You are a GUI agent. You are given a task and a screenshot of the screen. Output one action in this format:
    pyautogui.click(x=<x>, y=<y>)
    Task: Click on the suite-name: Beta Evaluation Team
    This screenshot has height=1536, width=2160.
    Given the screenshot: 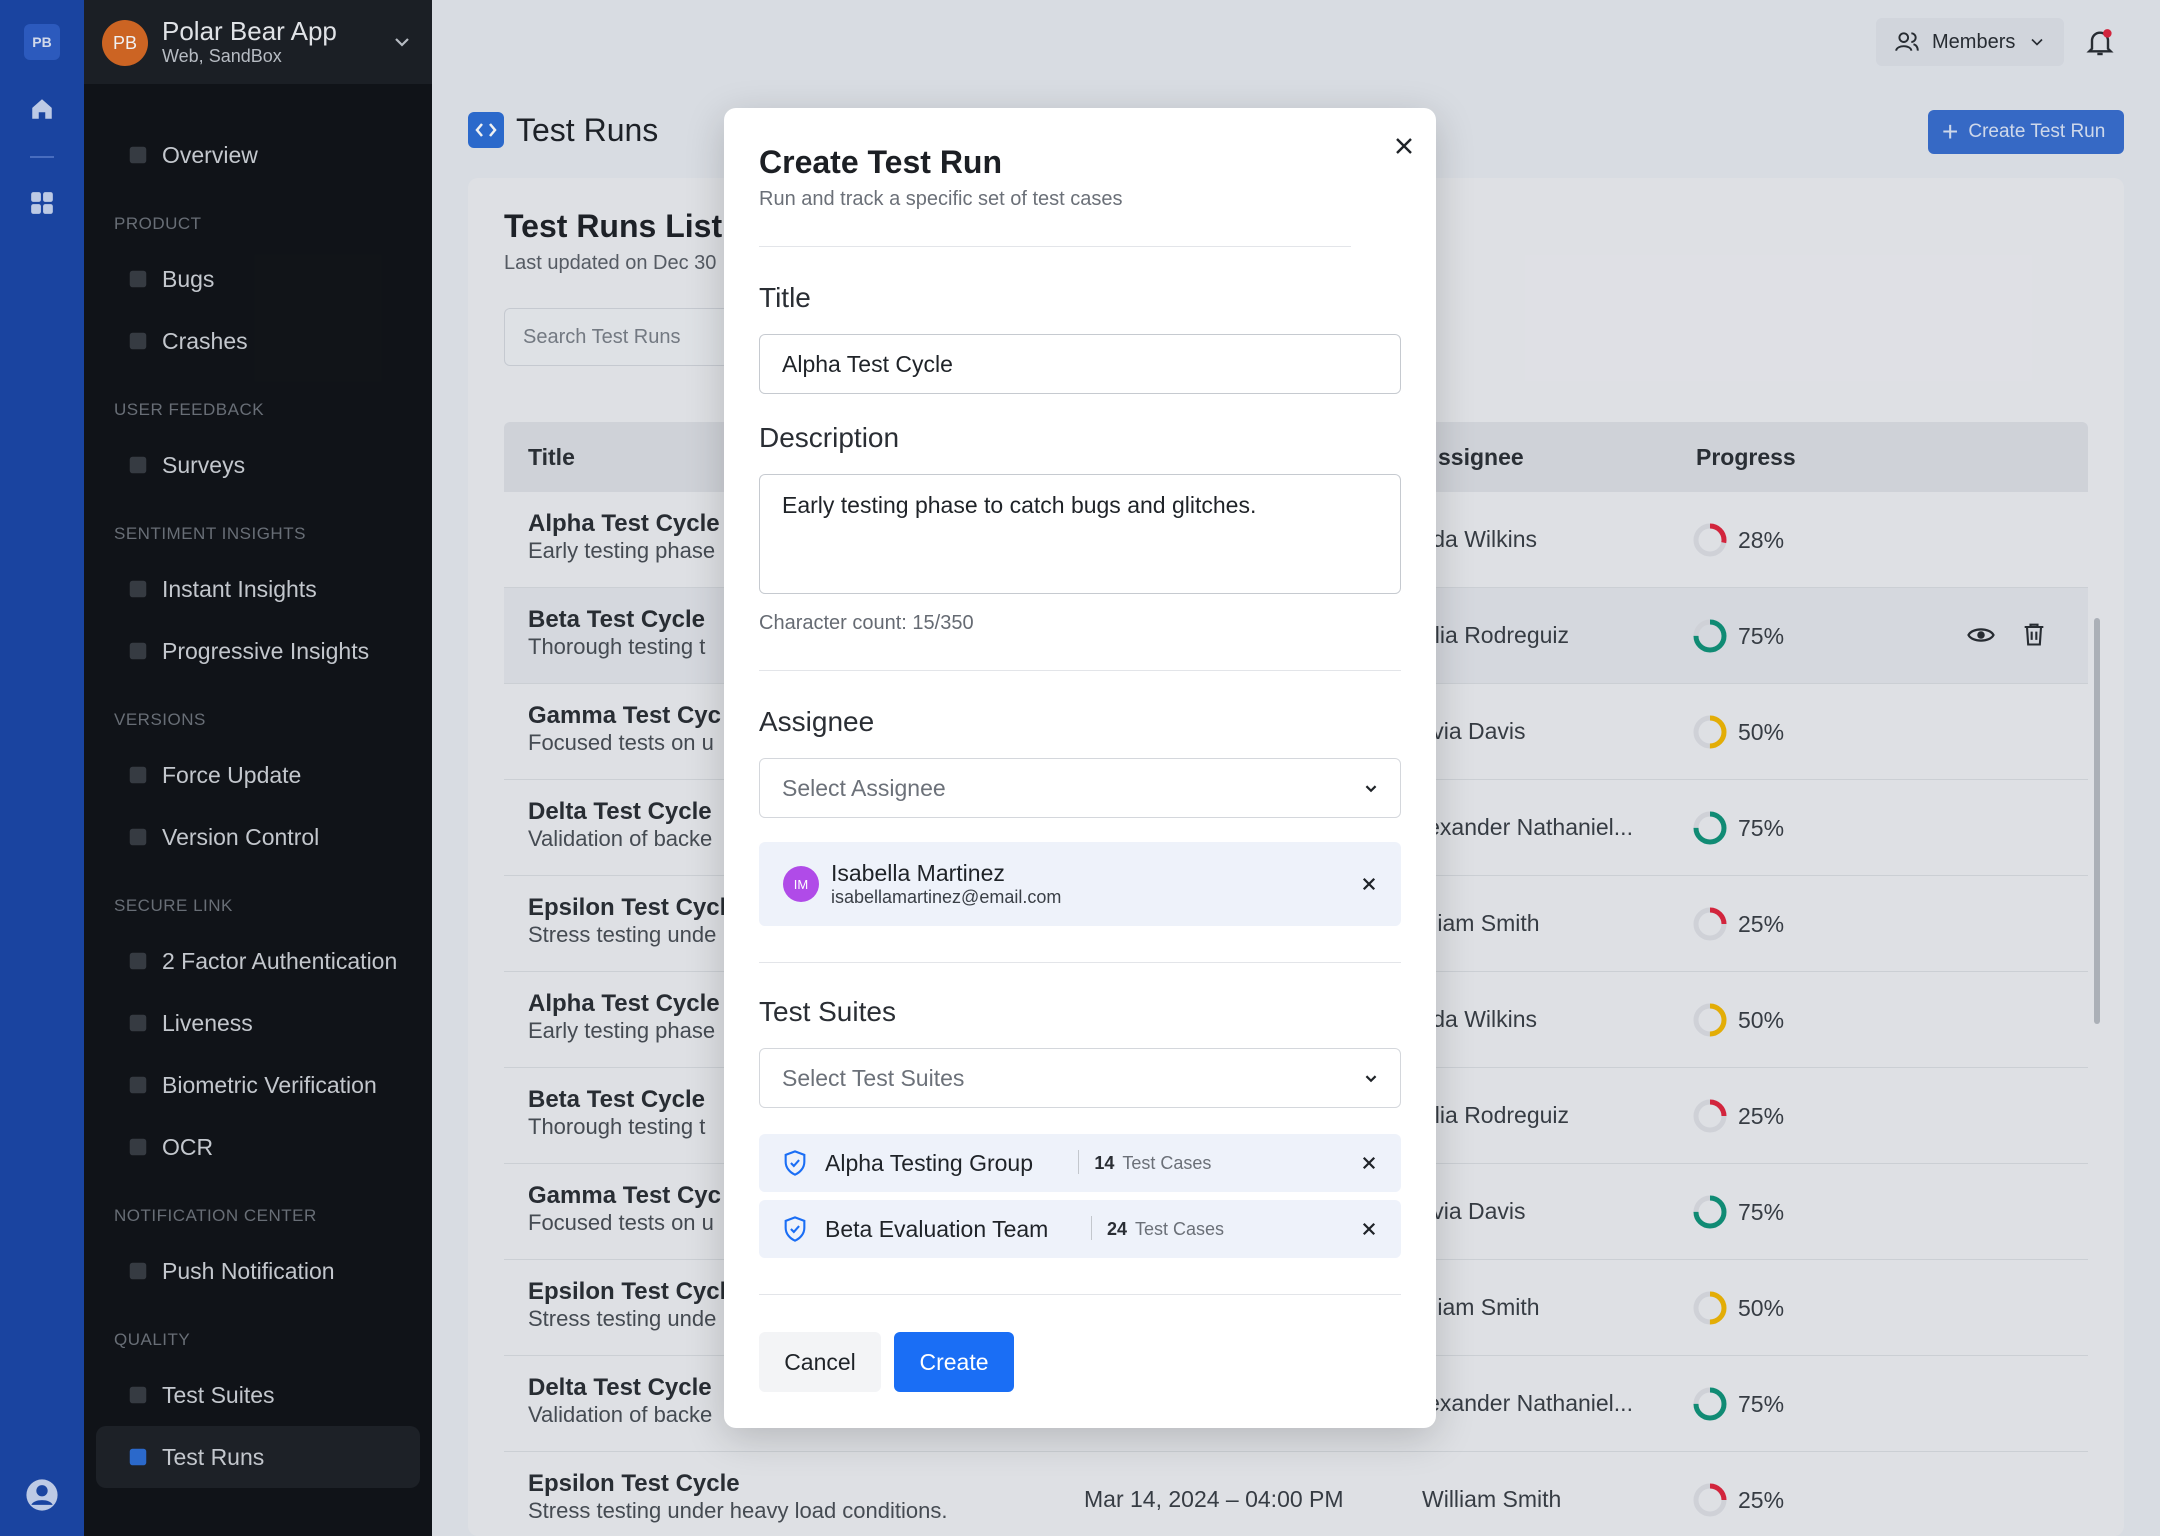 What is the action you would take?
    pyautogui.click(x=937, y=1229)
    